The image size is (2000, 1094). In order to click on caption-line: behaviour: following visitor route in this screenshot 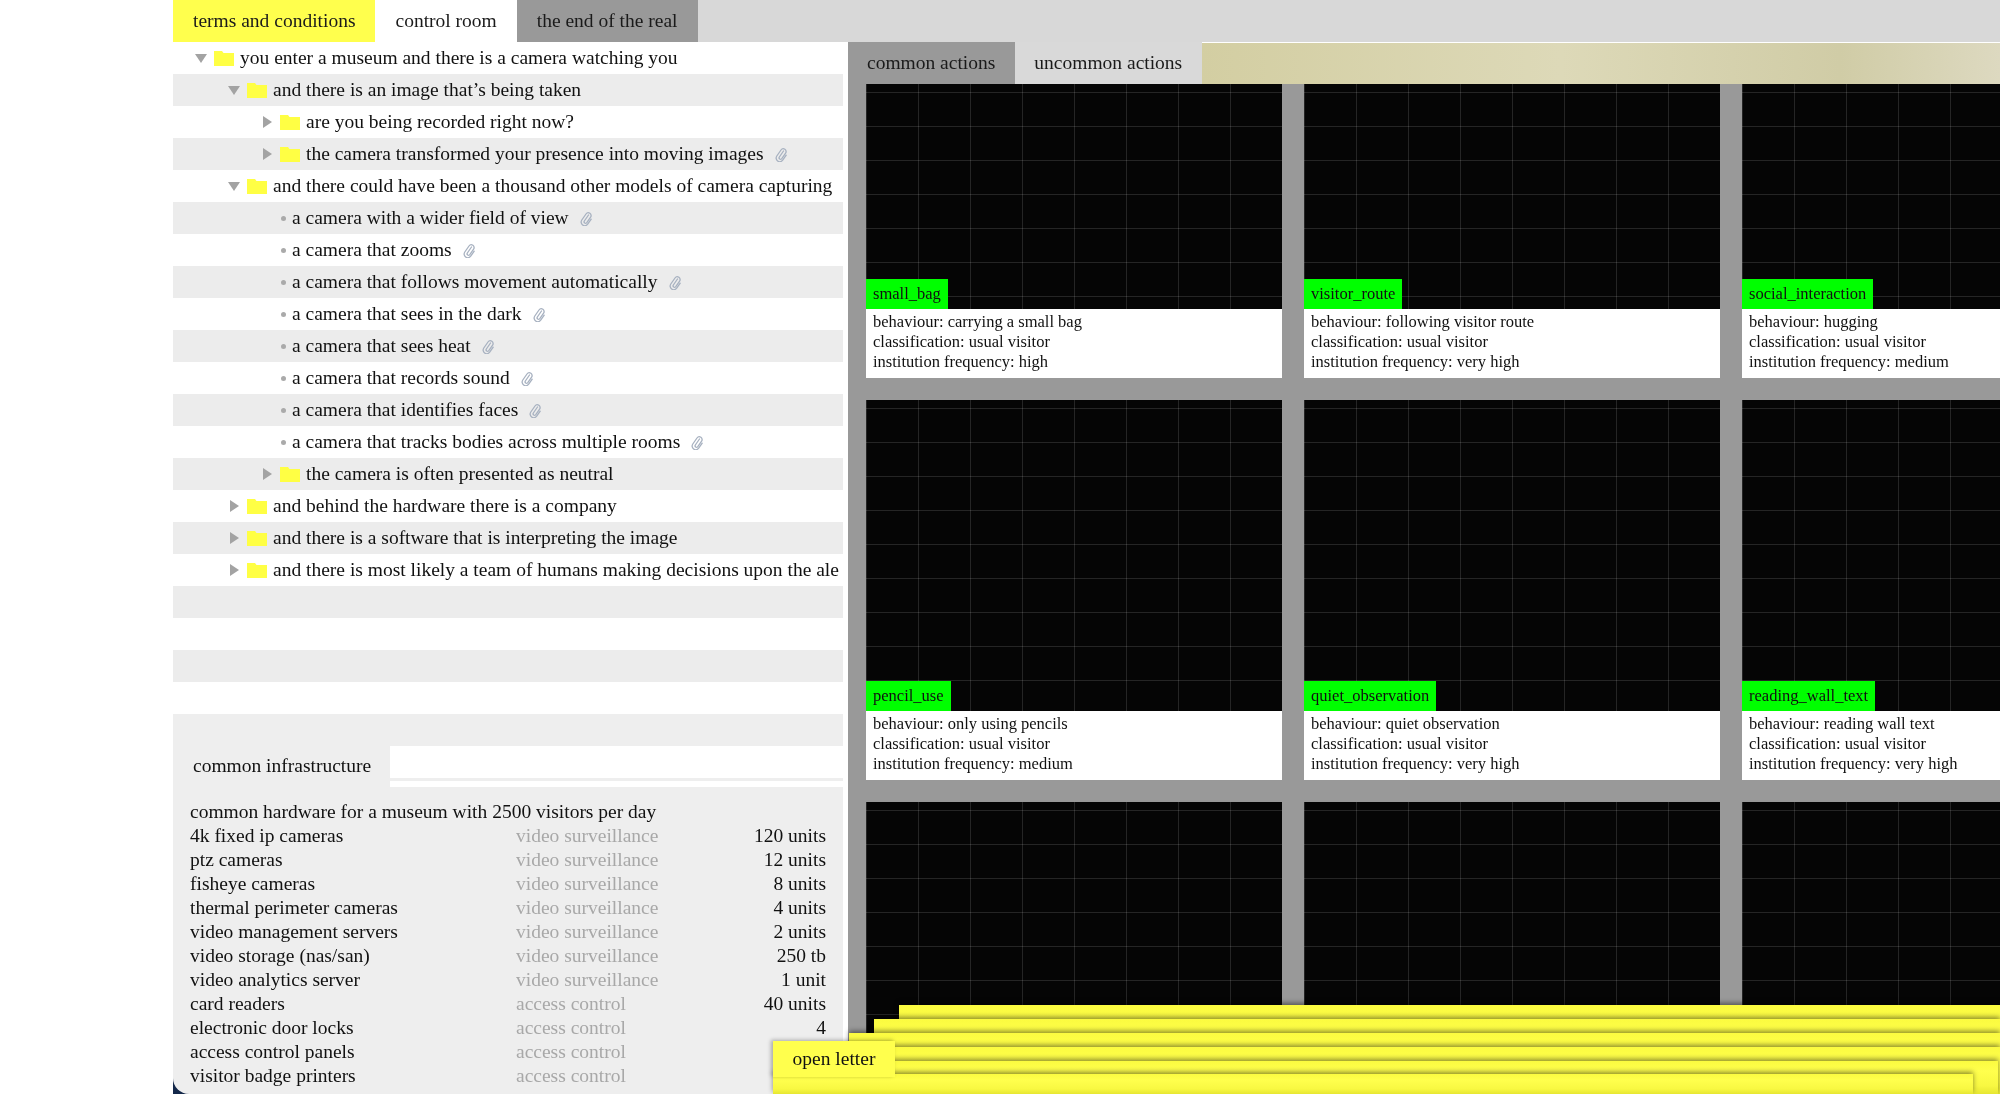, I will do `click(1423, 322)`.